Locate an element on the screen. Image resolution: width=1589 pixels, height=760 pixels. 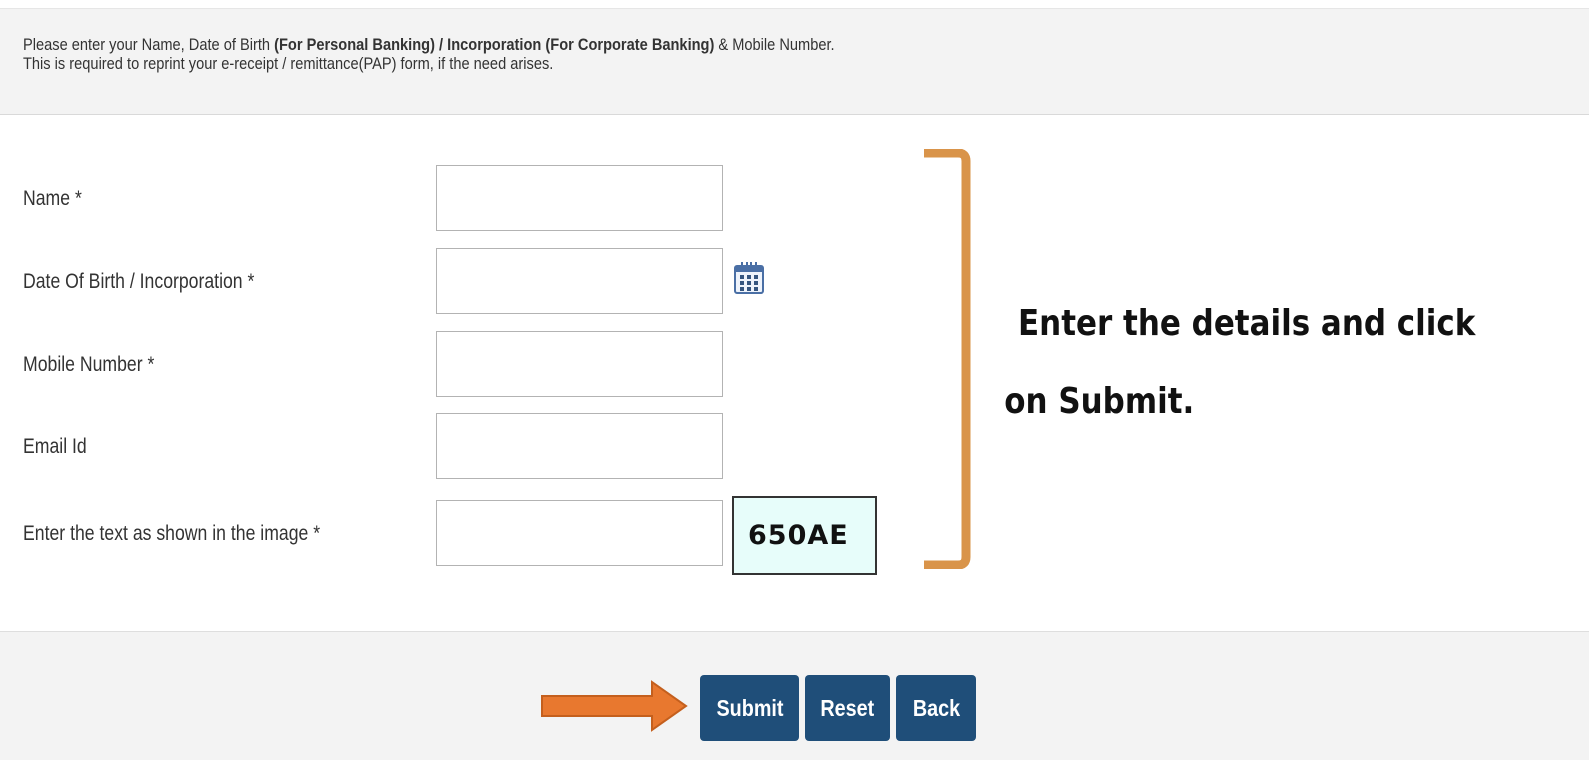
submit-button: Submit is located at coordinates (749, 708).